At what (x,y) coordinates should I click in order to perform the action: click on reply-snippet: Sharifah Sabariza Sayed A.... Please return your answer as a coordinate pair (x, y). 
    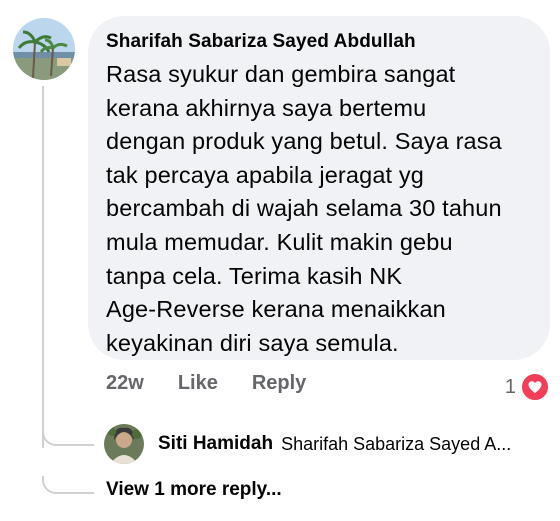
    Looking at the image, I should click on (396, 443).